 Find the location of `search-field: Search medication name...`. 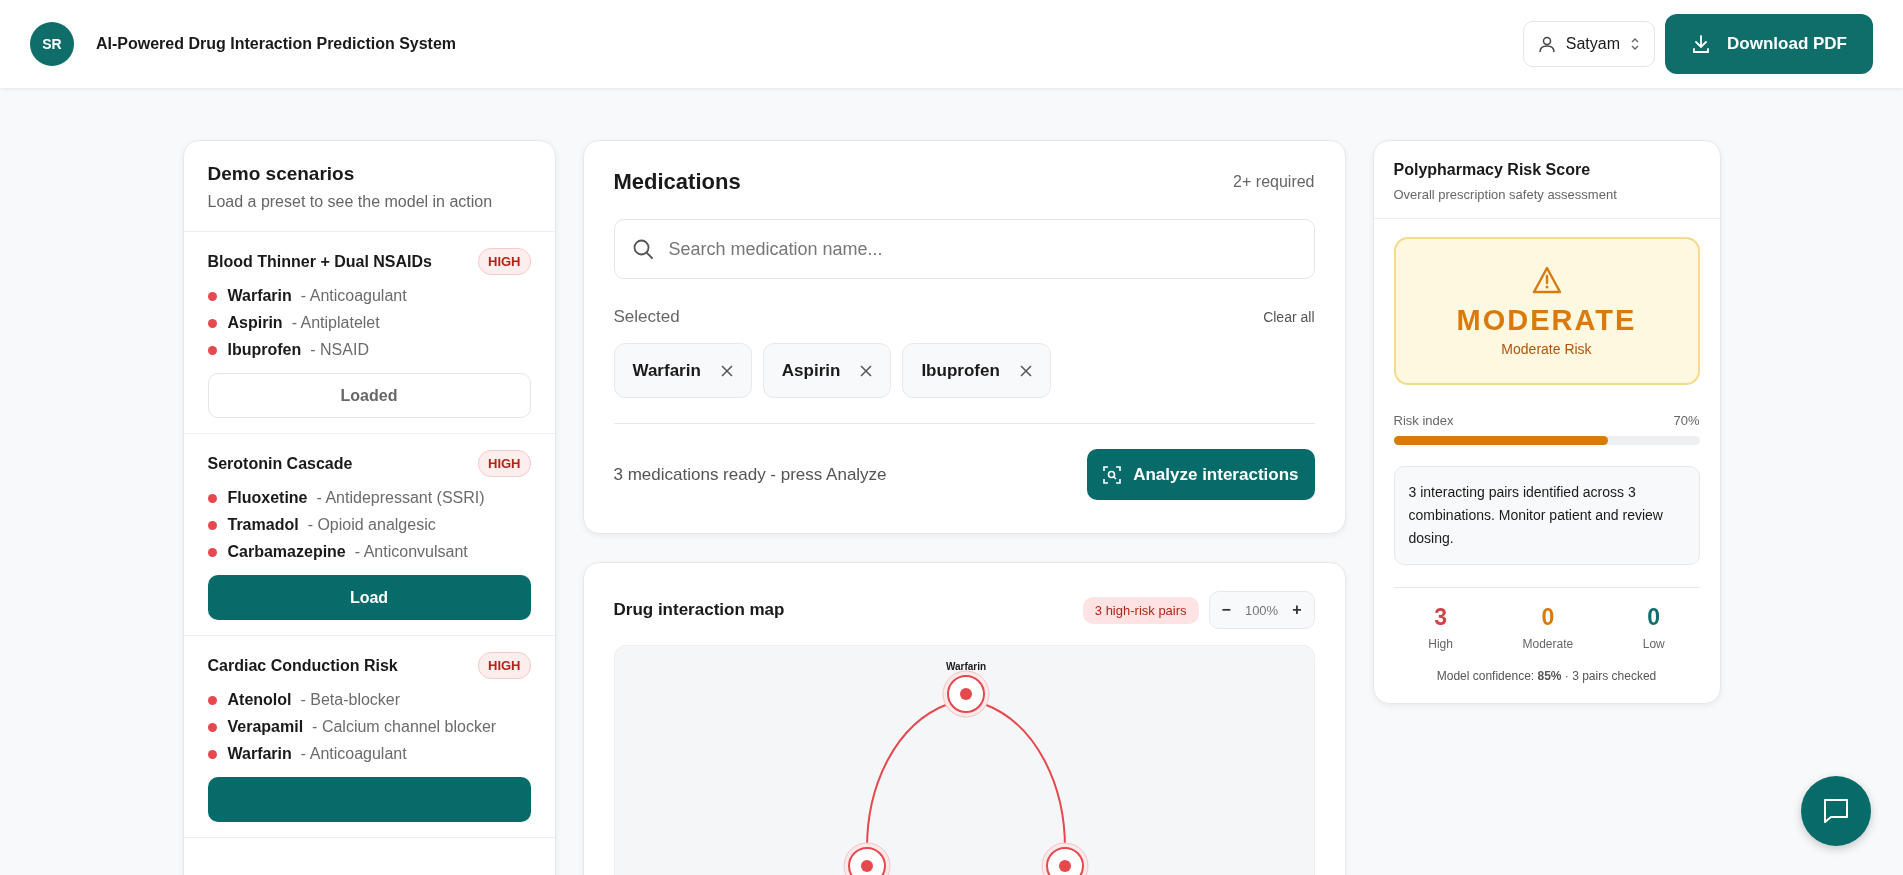

search-field: Search medication name... is located at coordinates (964, 249).